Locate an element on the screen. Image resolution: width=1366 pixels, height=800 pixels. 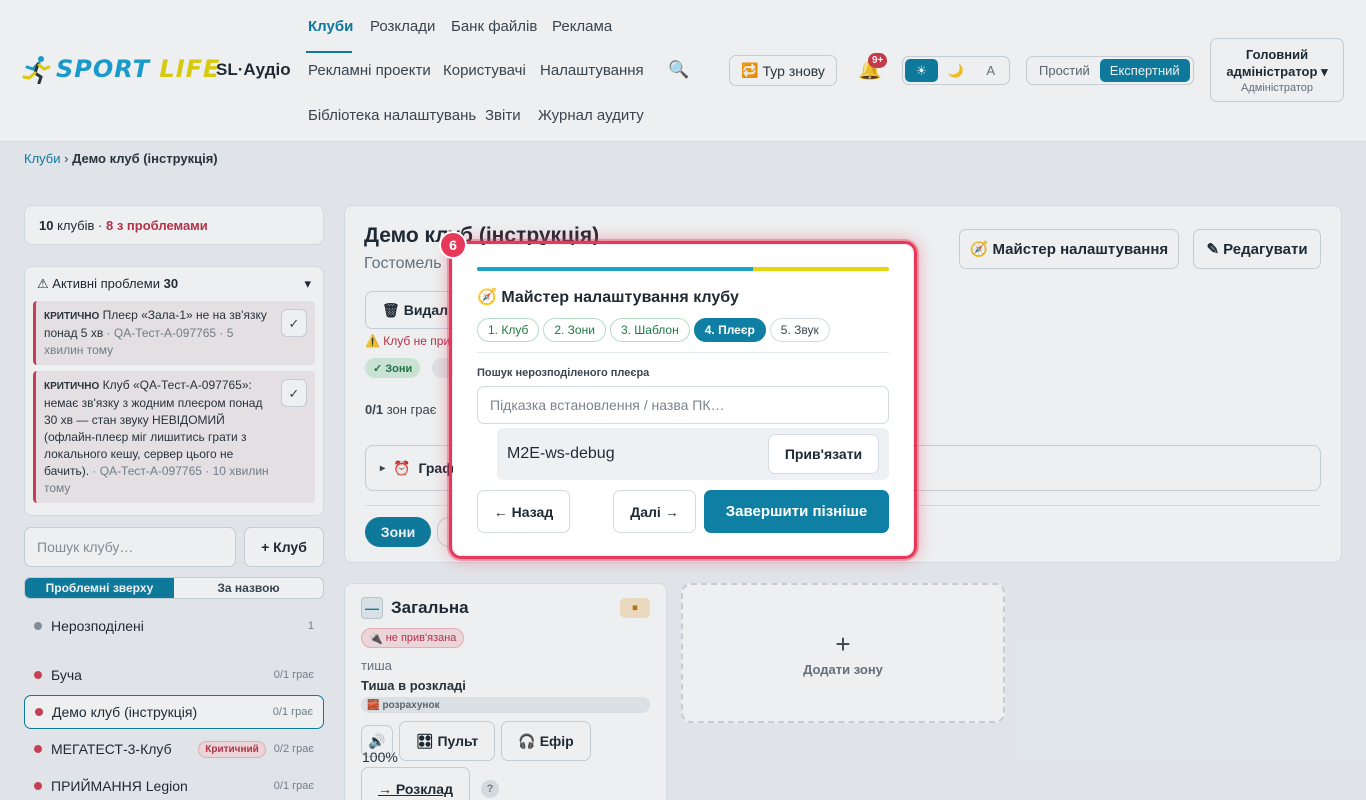
wizard-step-sound: 5. Звук is located at coordinates (799, 330).